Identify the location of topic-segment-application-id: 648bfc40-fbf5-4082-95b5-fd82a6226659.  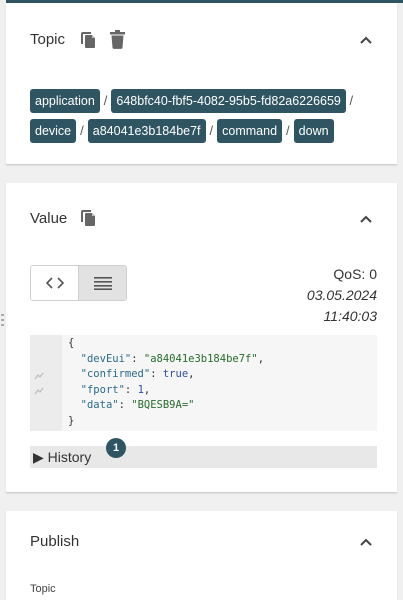
(228, 100).